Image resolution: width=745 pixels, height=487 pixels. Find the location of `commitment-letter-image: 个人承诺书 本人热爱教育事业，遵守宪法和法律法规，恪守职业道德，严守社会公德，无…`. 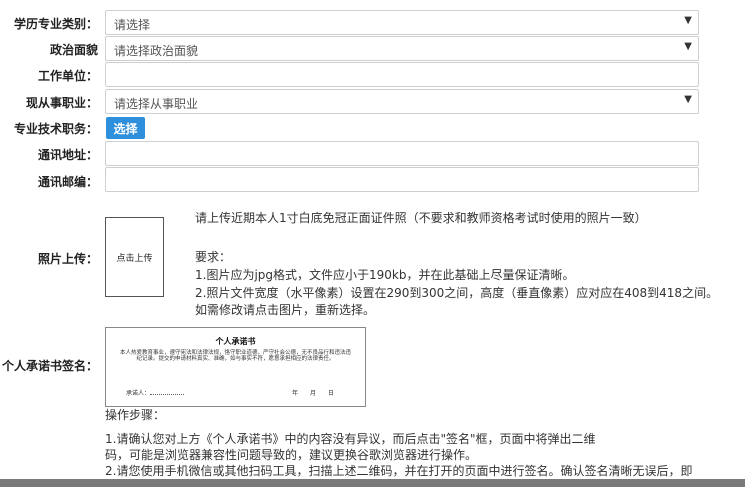

commitment-letter-image: 个人承诺书 本人热爱教育事业，遵守宪法和法律法规，恪守职业道德，严守社会公德，无… is located at coordinates (235, 367).